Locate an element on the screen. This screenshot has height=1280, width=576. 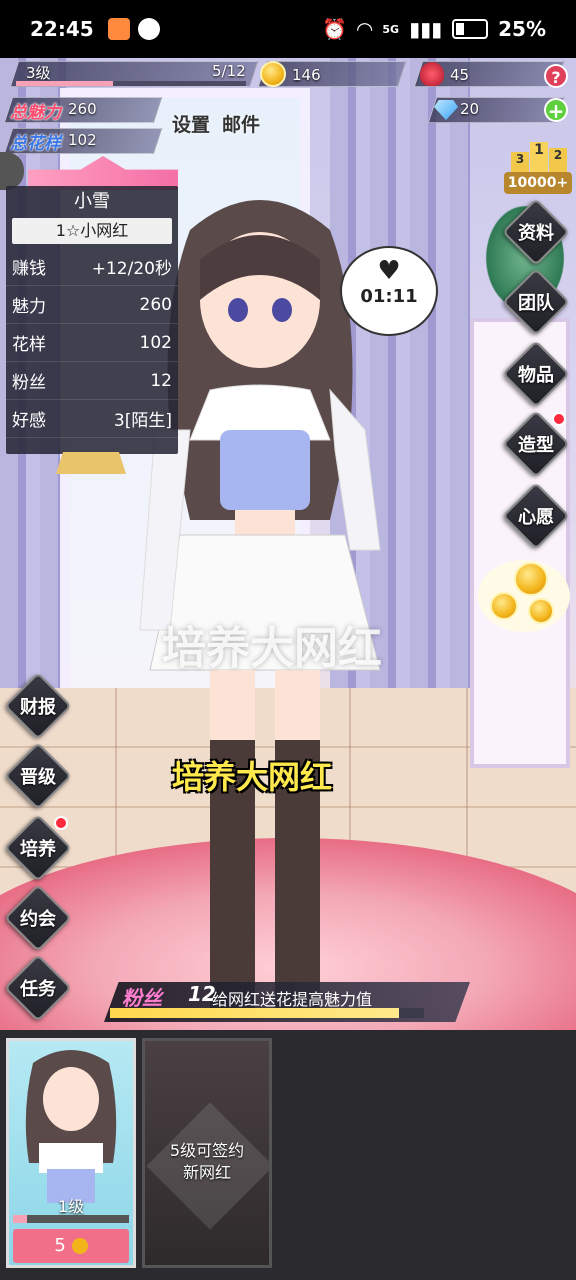
character-title: 1☆小网红 is located at coordinates (92, 231).